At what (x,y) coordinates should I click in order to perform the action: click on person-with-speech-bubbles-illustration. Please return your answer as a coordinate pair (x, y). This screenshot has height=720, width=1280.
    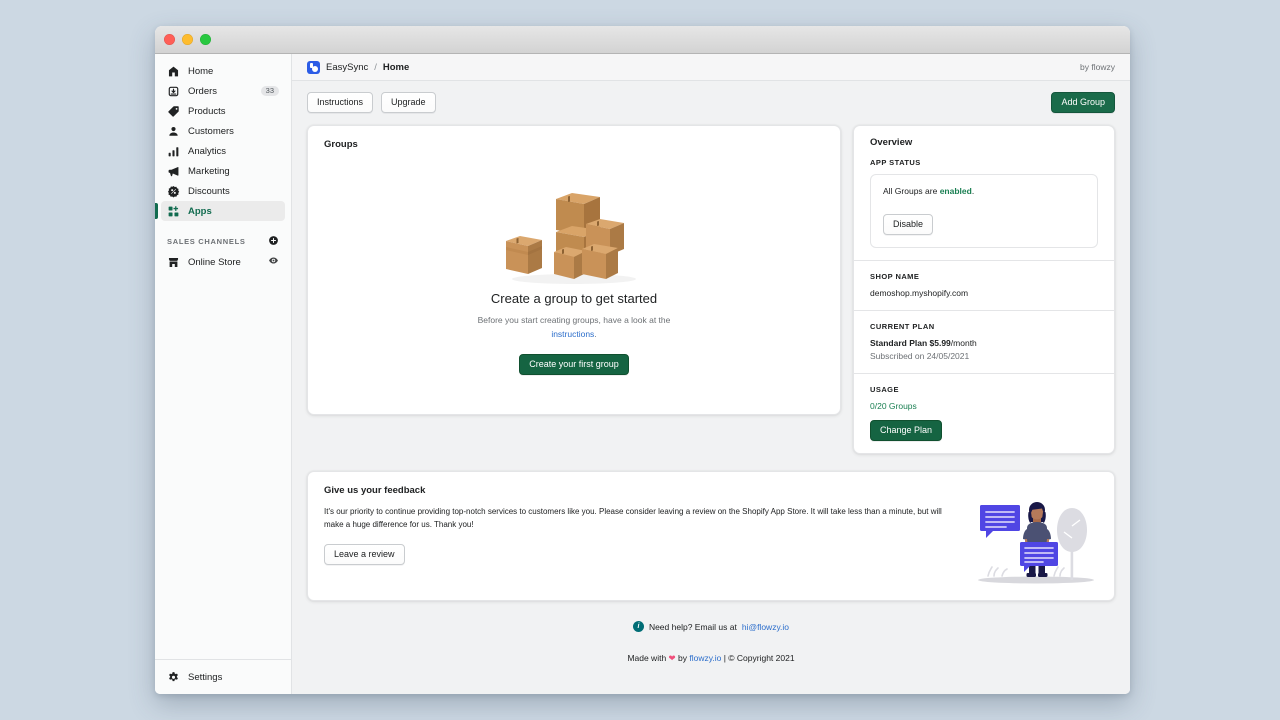
    Looking at the image, I should click on (1036, 543).